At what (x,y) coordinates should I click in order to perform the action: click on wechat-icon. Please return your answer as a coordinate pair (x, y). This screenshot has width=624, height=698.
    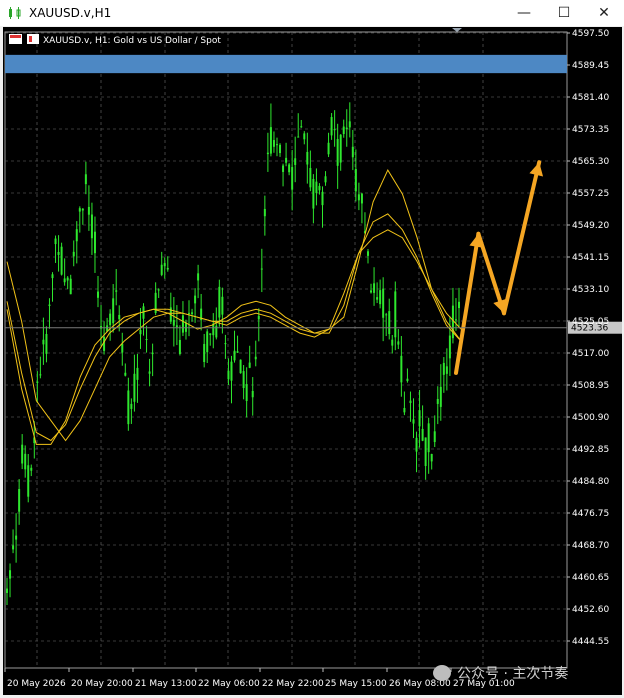
    Looking at the image, I should click on (442, 673).